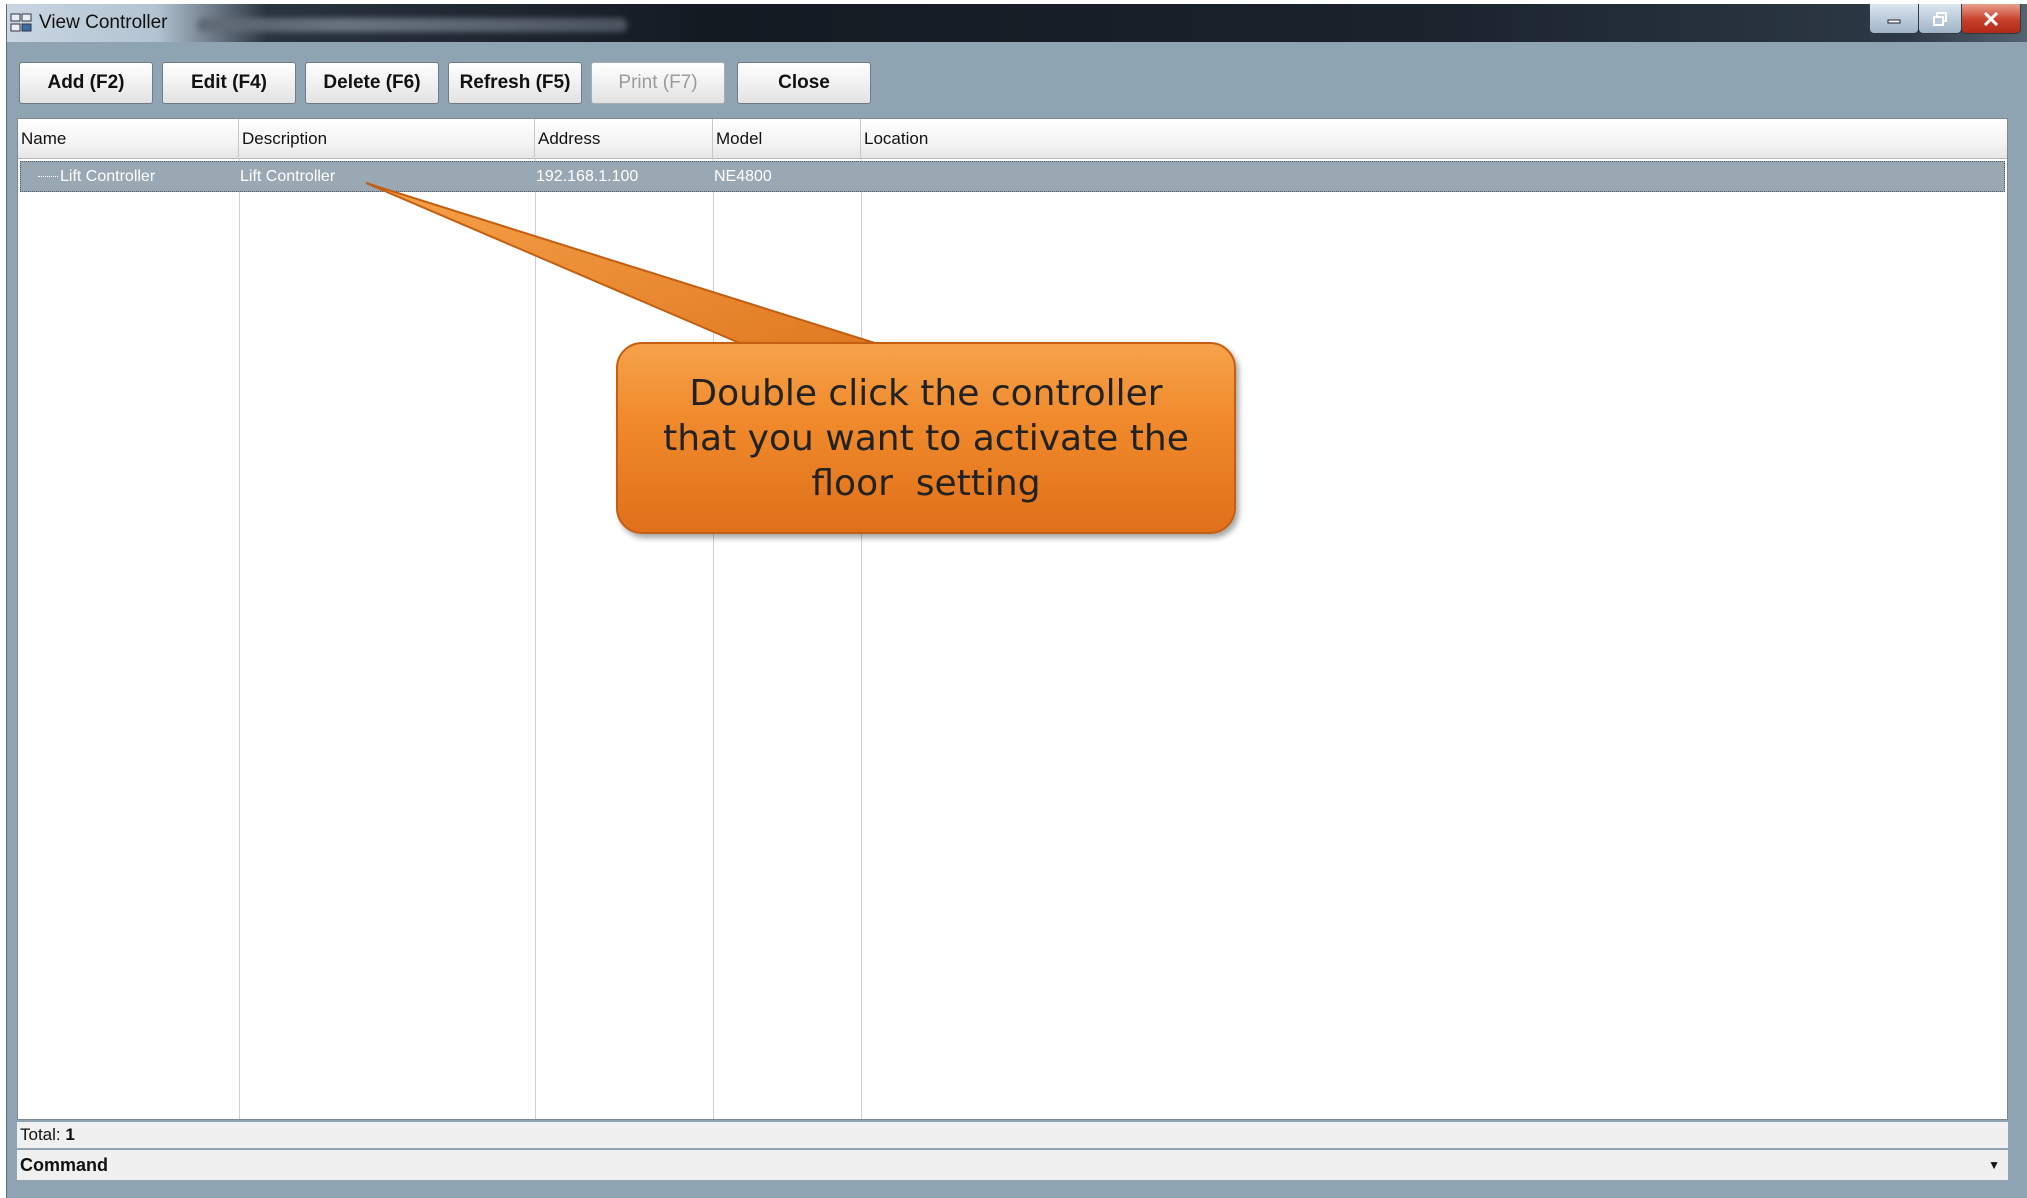 Image resolution: width=2027 pixels, height=1198 pixels. I want to click on column-header-address: Address, so click(624, 138).